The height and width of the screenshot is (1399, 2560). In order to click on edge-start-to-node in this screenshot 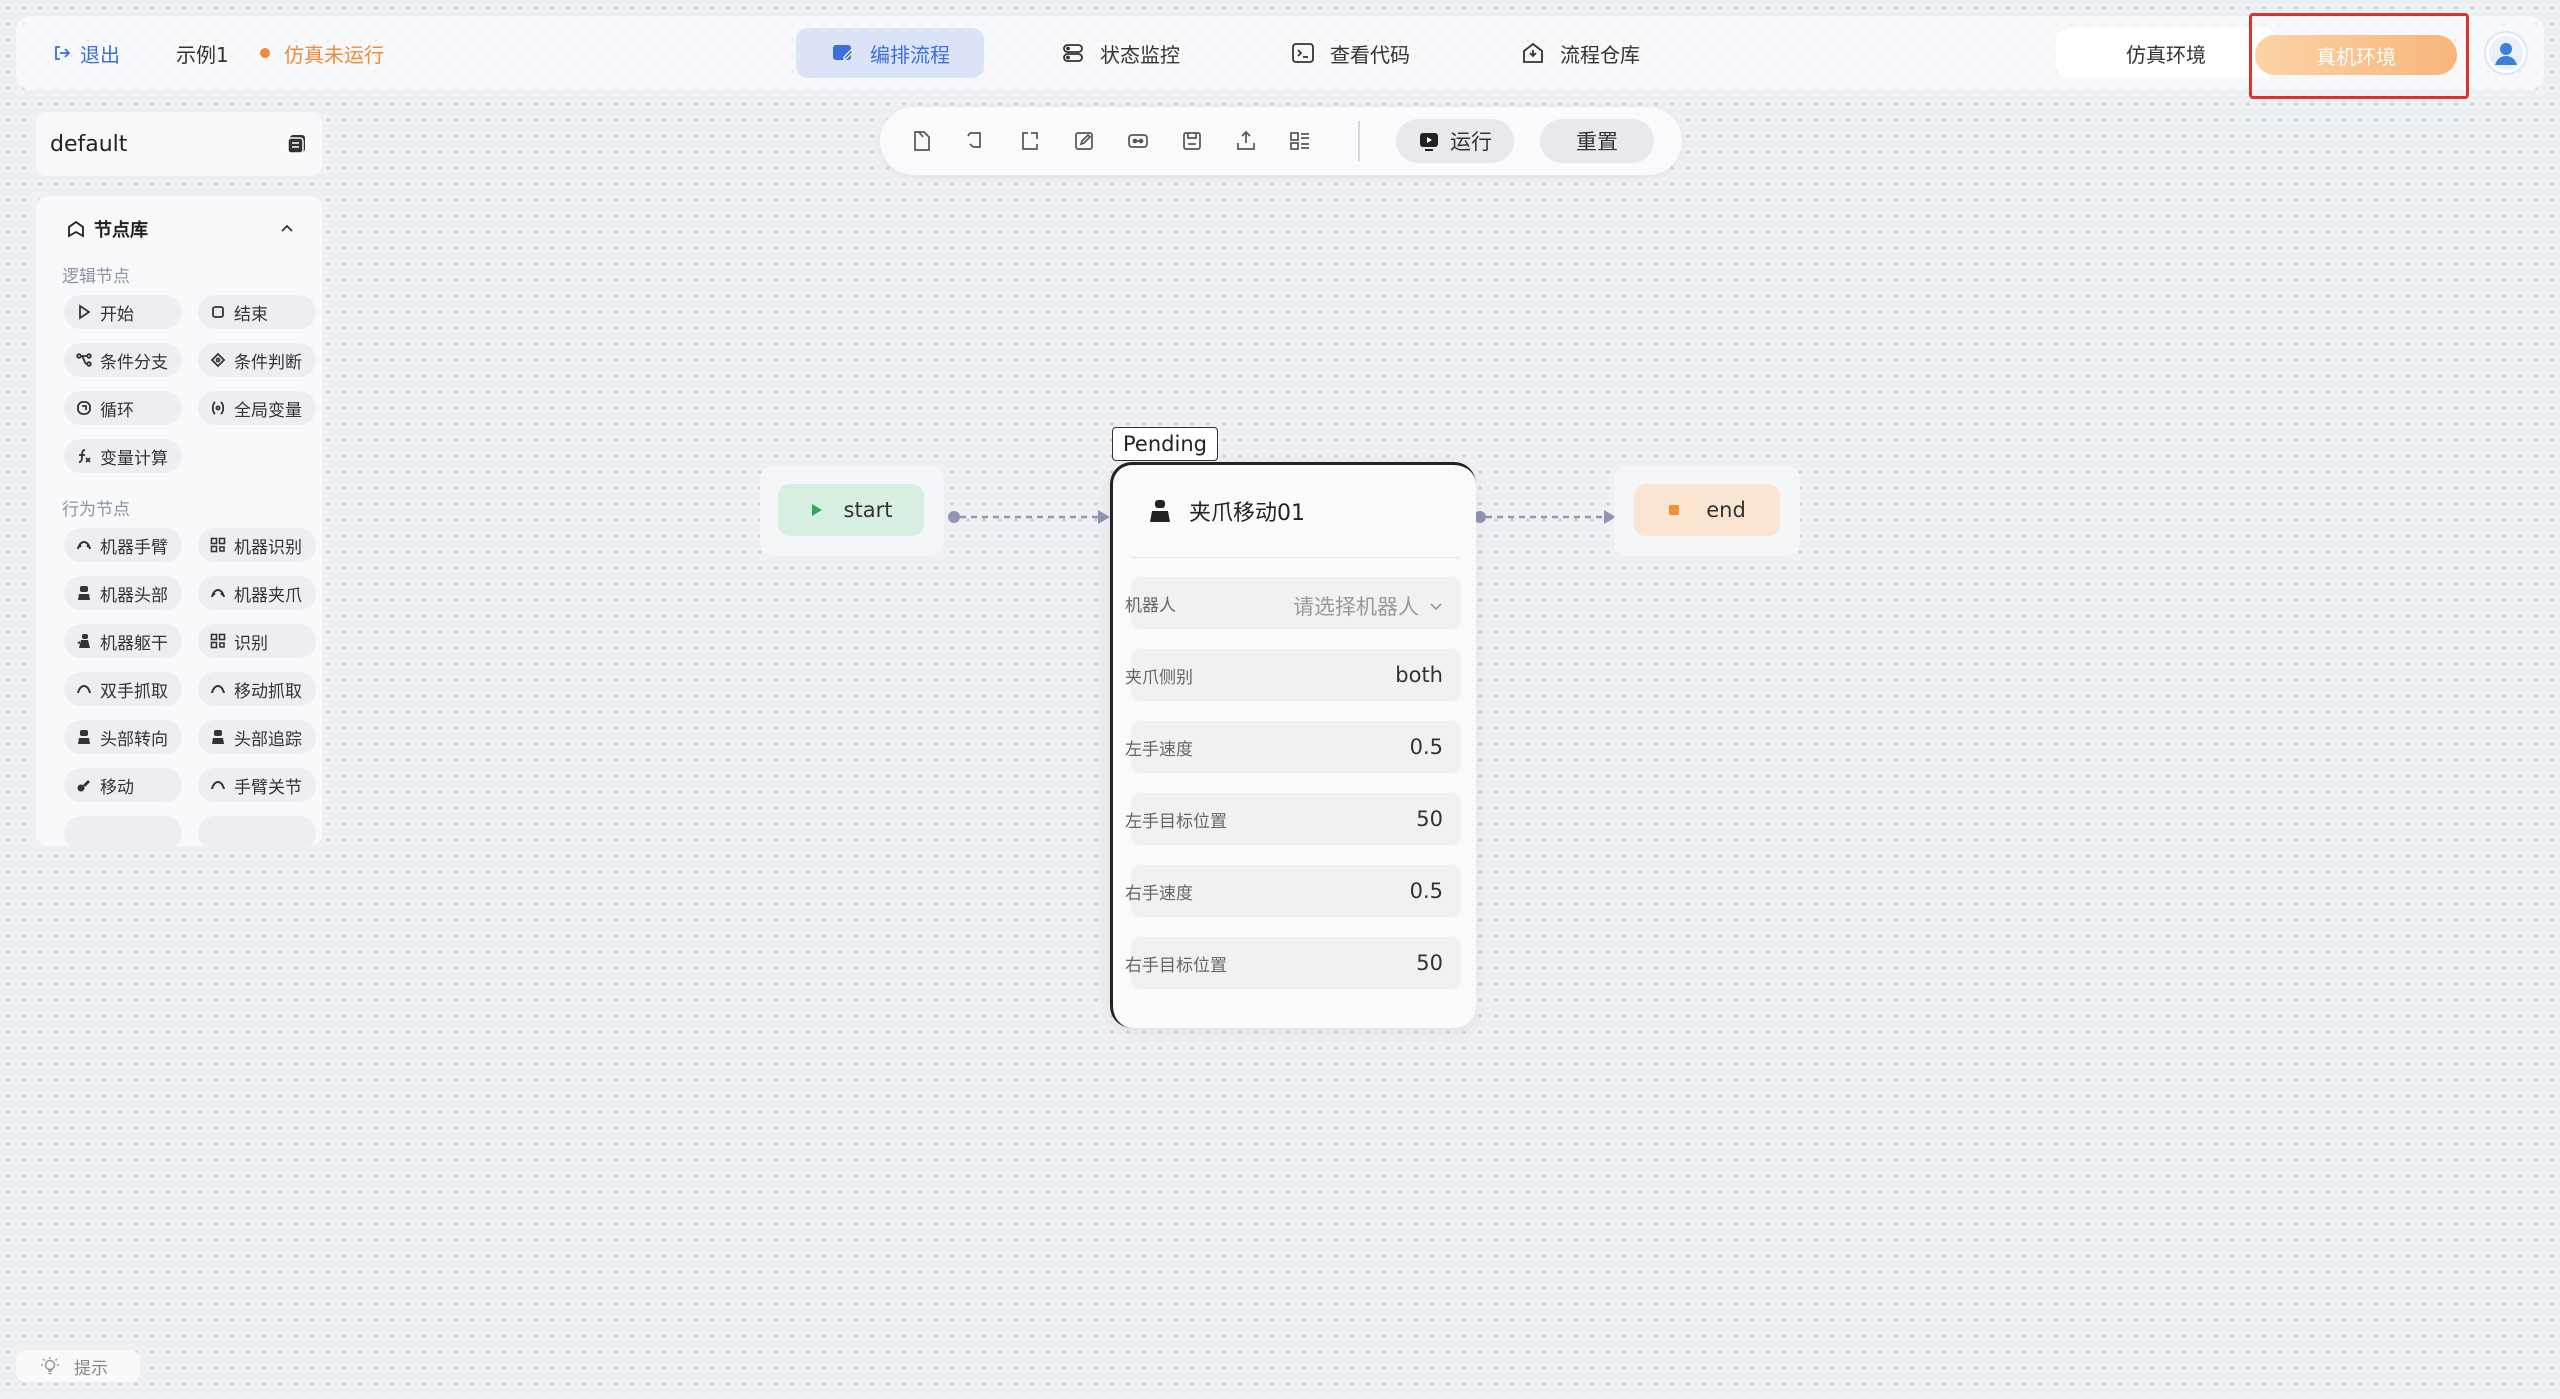, I will do `click(1029, 517)`.